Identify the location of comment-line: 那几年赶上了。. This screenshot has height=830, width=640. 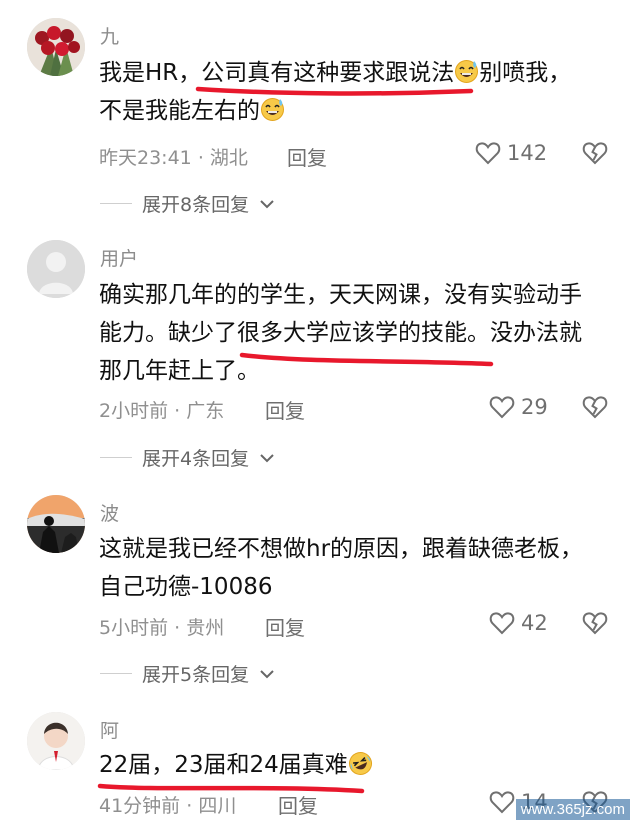
(179, 371).